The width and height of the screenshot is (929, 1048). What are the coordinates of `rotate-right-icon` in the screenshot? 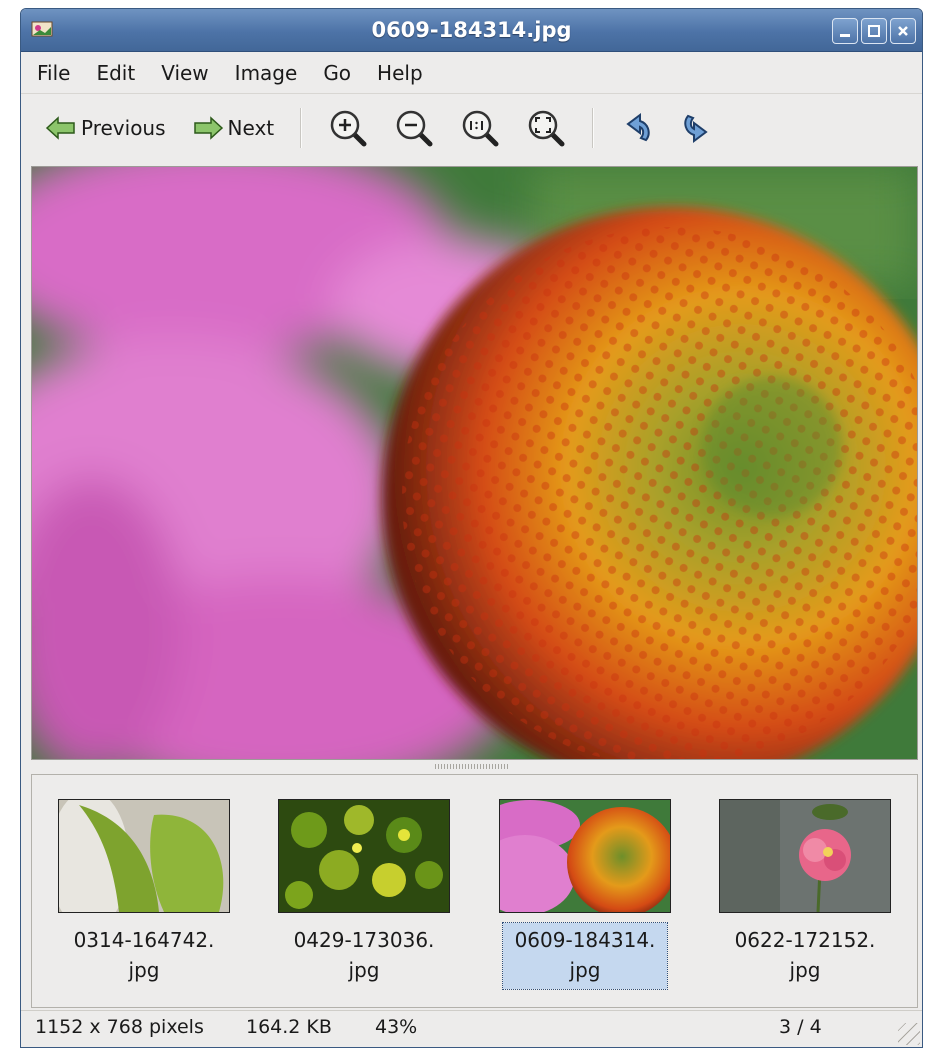 It's located at (696, 128).